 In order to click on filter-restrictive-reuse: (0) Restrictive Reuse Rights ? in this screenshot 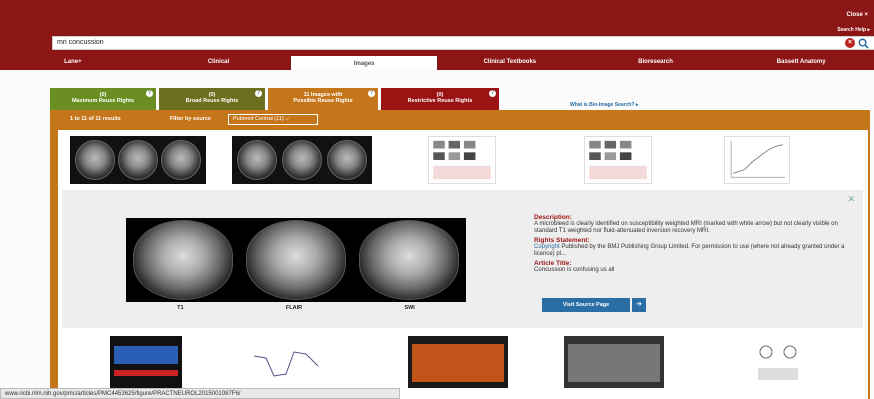, I will do `click(440, 99)`.